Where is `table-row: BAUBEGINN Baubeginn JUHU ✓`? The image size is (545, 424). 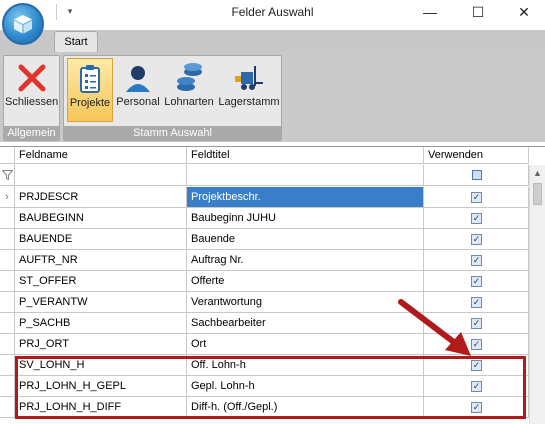
table-row: BAUBEGINN Baubeginn JUHU ✓ is located at coordinates (264, 218).